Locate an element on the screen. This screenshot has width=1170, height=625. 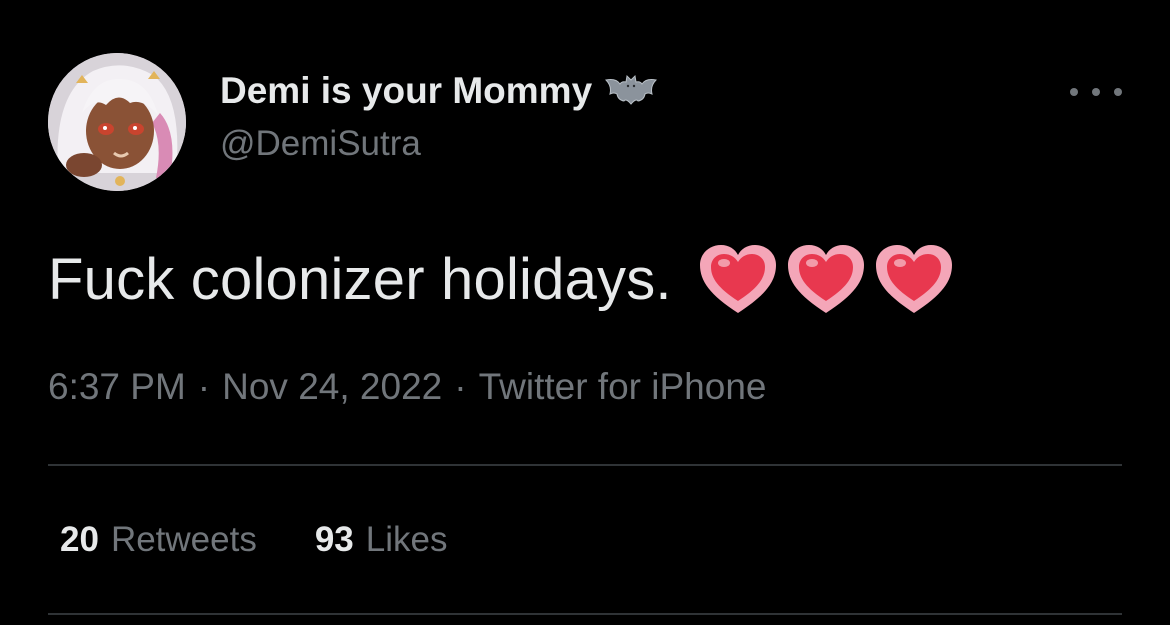
likes-count: 93 is located at coordinates (334, 539).